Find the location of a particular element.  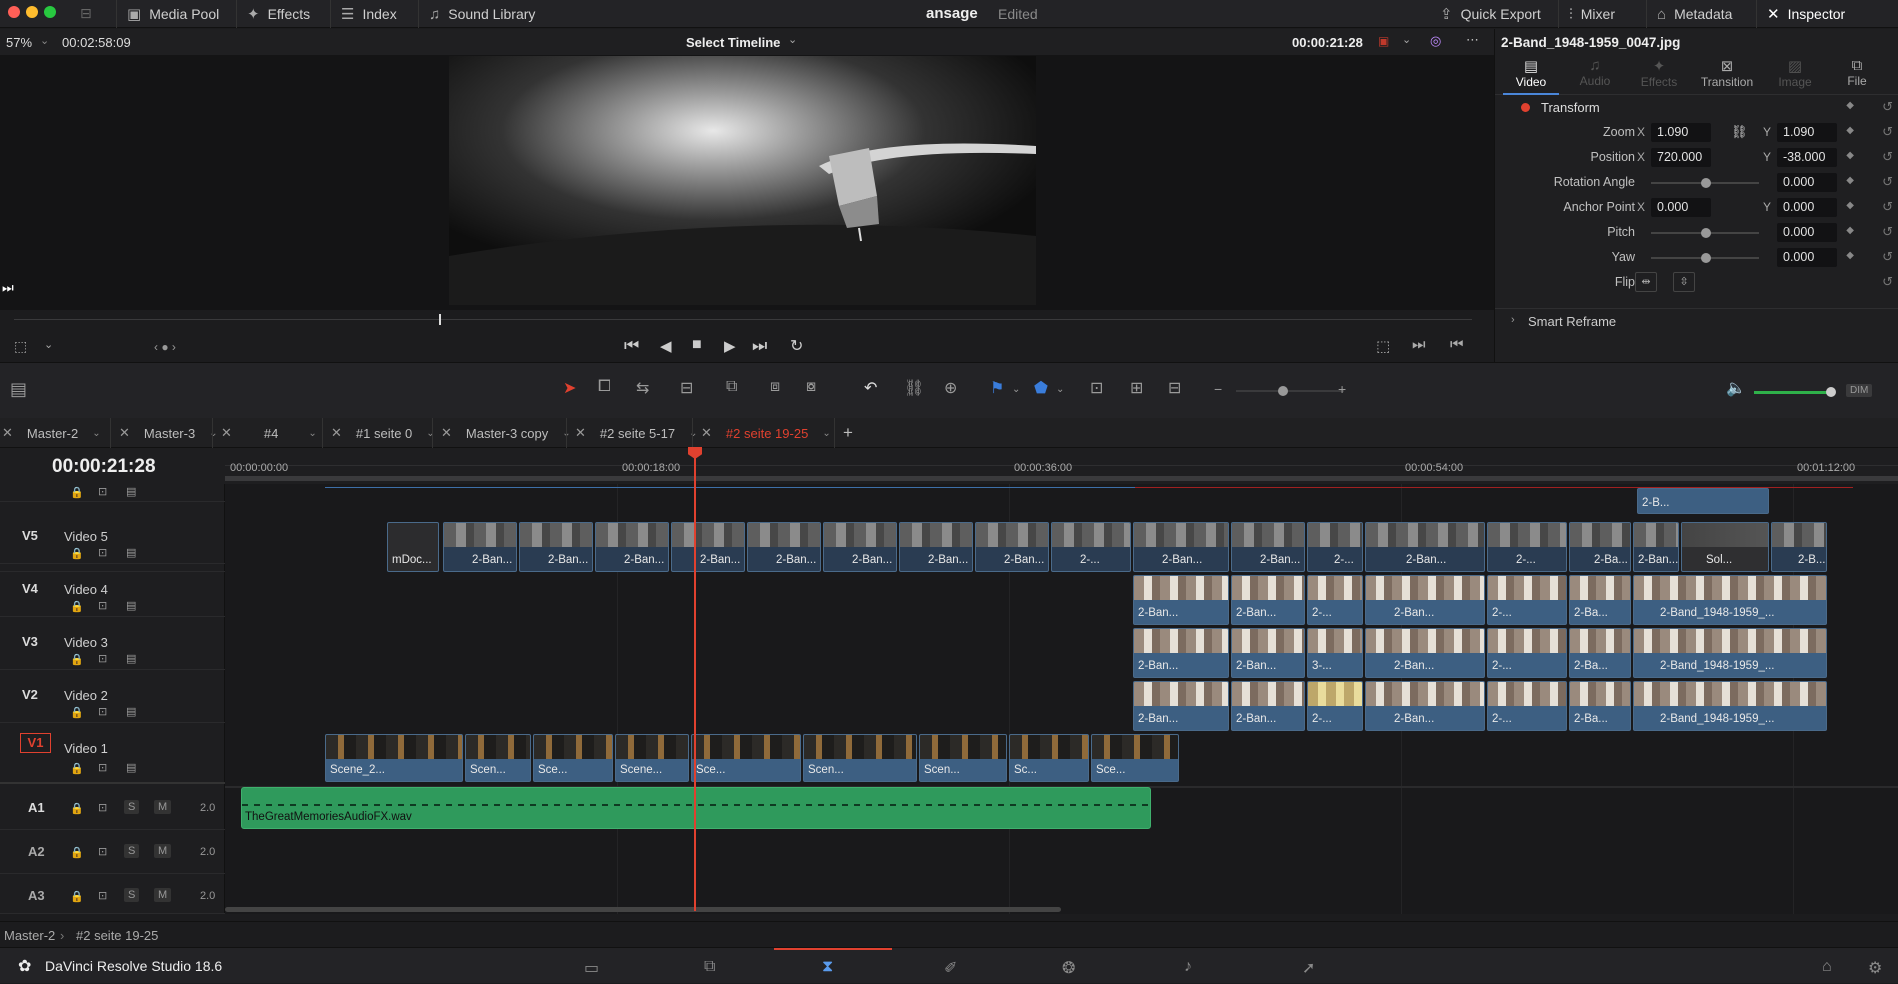

minimize-window-button is located at coordinates (32, 12).